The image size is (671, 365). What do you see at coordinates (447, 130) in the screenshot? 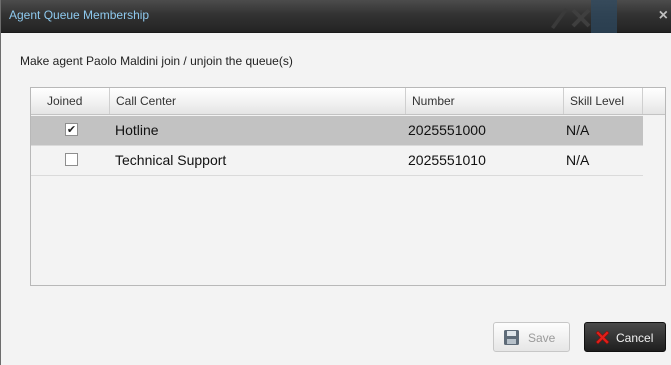
I see `number-cell: 2025551000` at bounding box center [447, 130].